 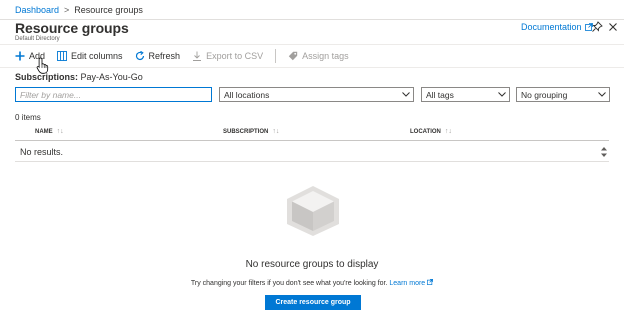 I want to click on plus-icon, so click(x=20, y=56).